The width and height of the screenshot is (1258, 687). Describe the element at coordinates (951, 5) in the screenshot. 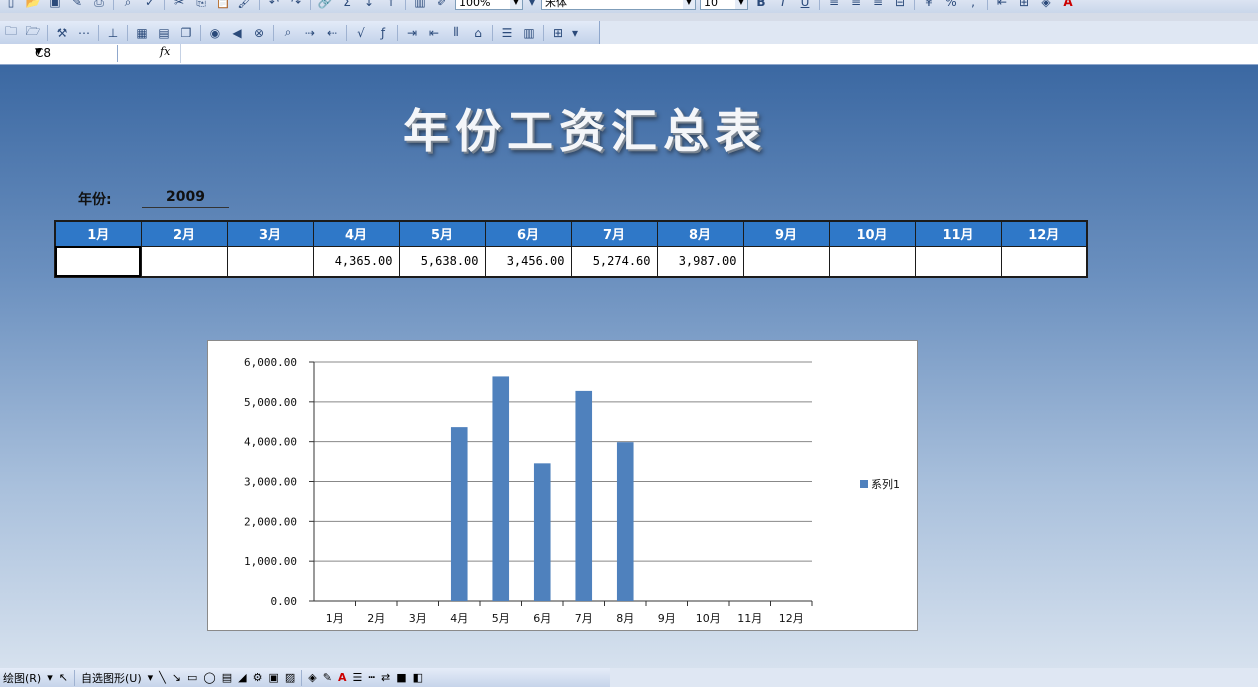

I see `percent-icon: %` at that location.